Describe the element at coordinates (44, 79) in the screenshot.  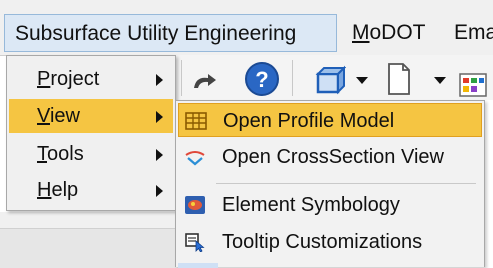
I see `menu-item-project-mnemonic: P` at that location.